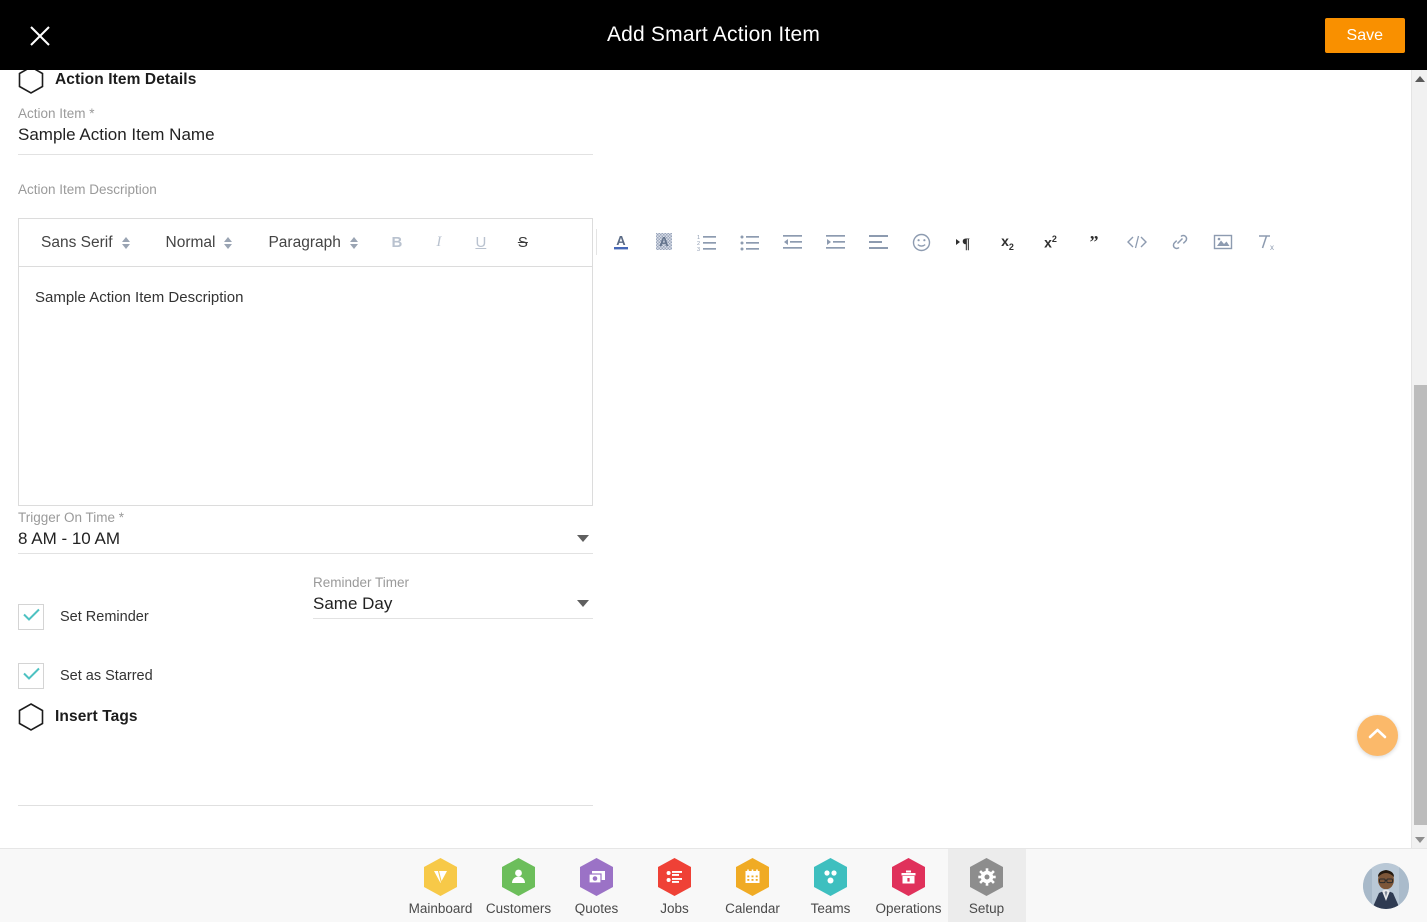  What do you see at coordinates (305, 386) in the screenshot?
I see `description-text-area: Sample Action Item Description` at bounding box center [305, 386].